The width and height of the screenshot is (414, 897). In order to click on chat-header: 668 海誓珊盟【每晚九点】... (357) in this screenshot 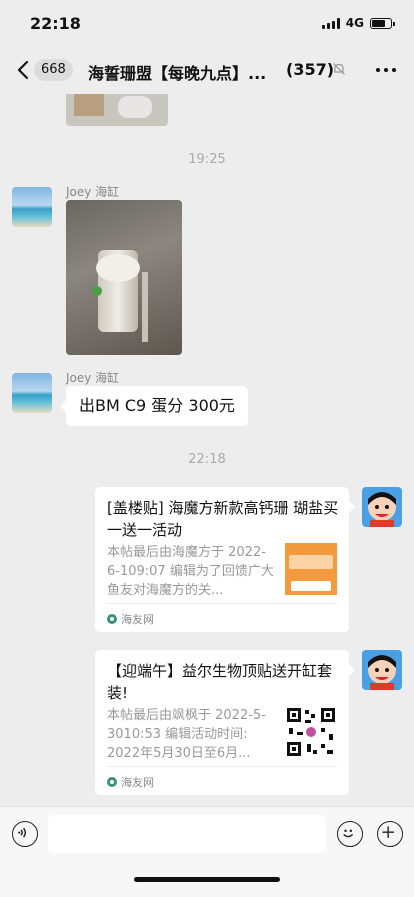, I will do `click(207, 70)`.